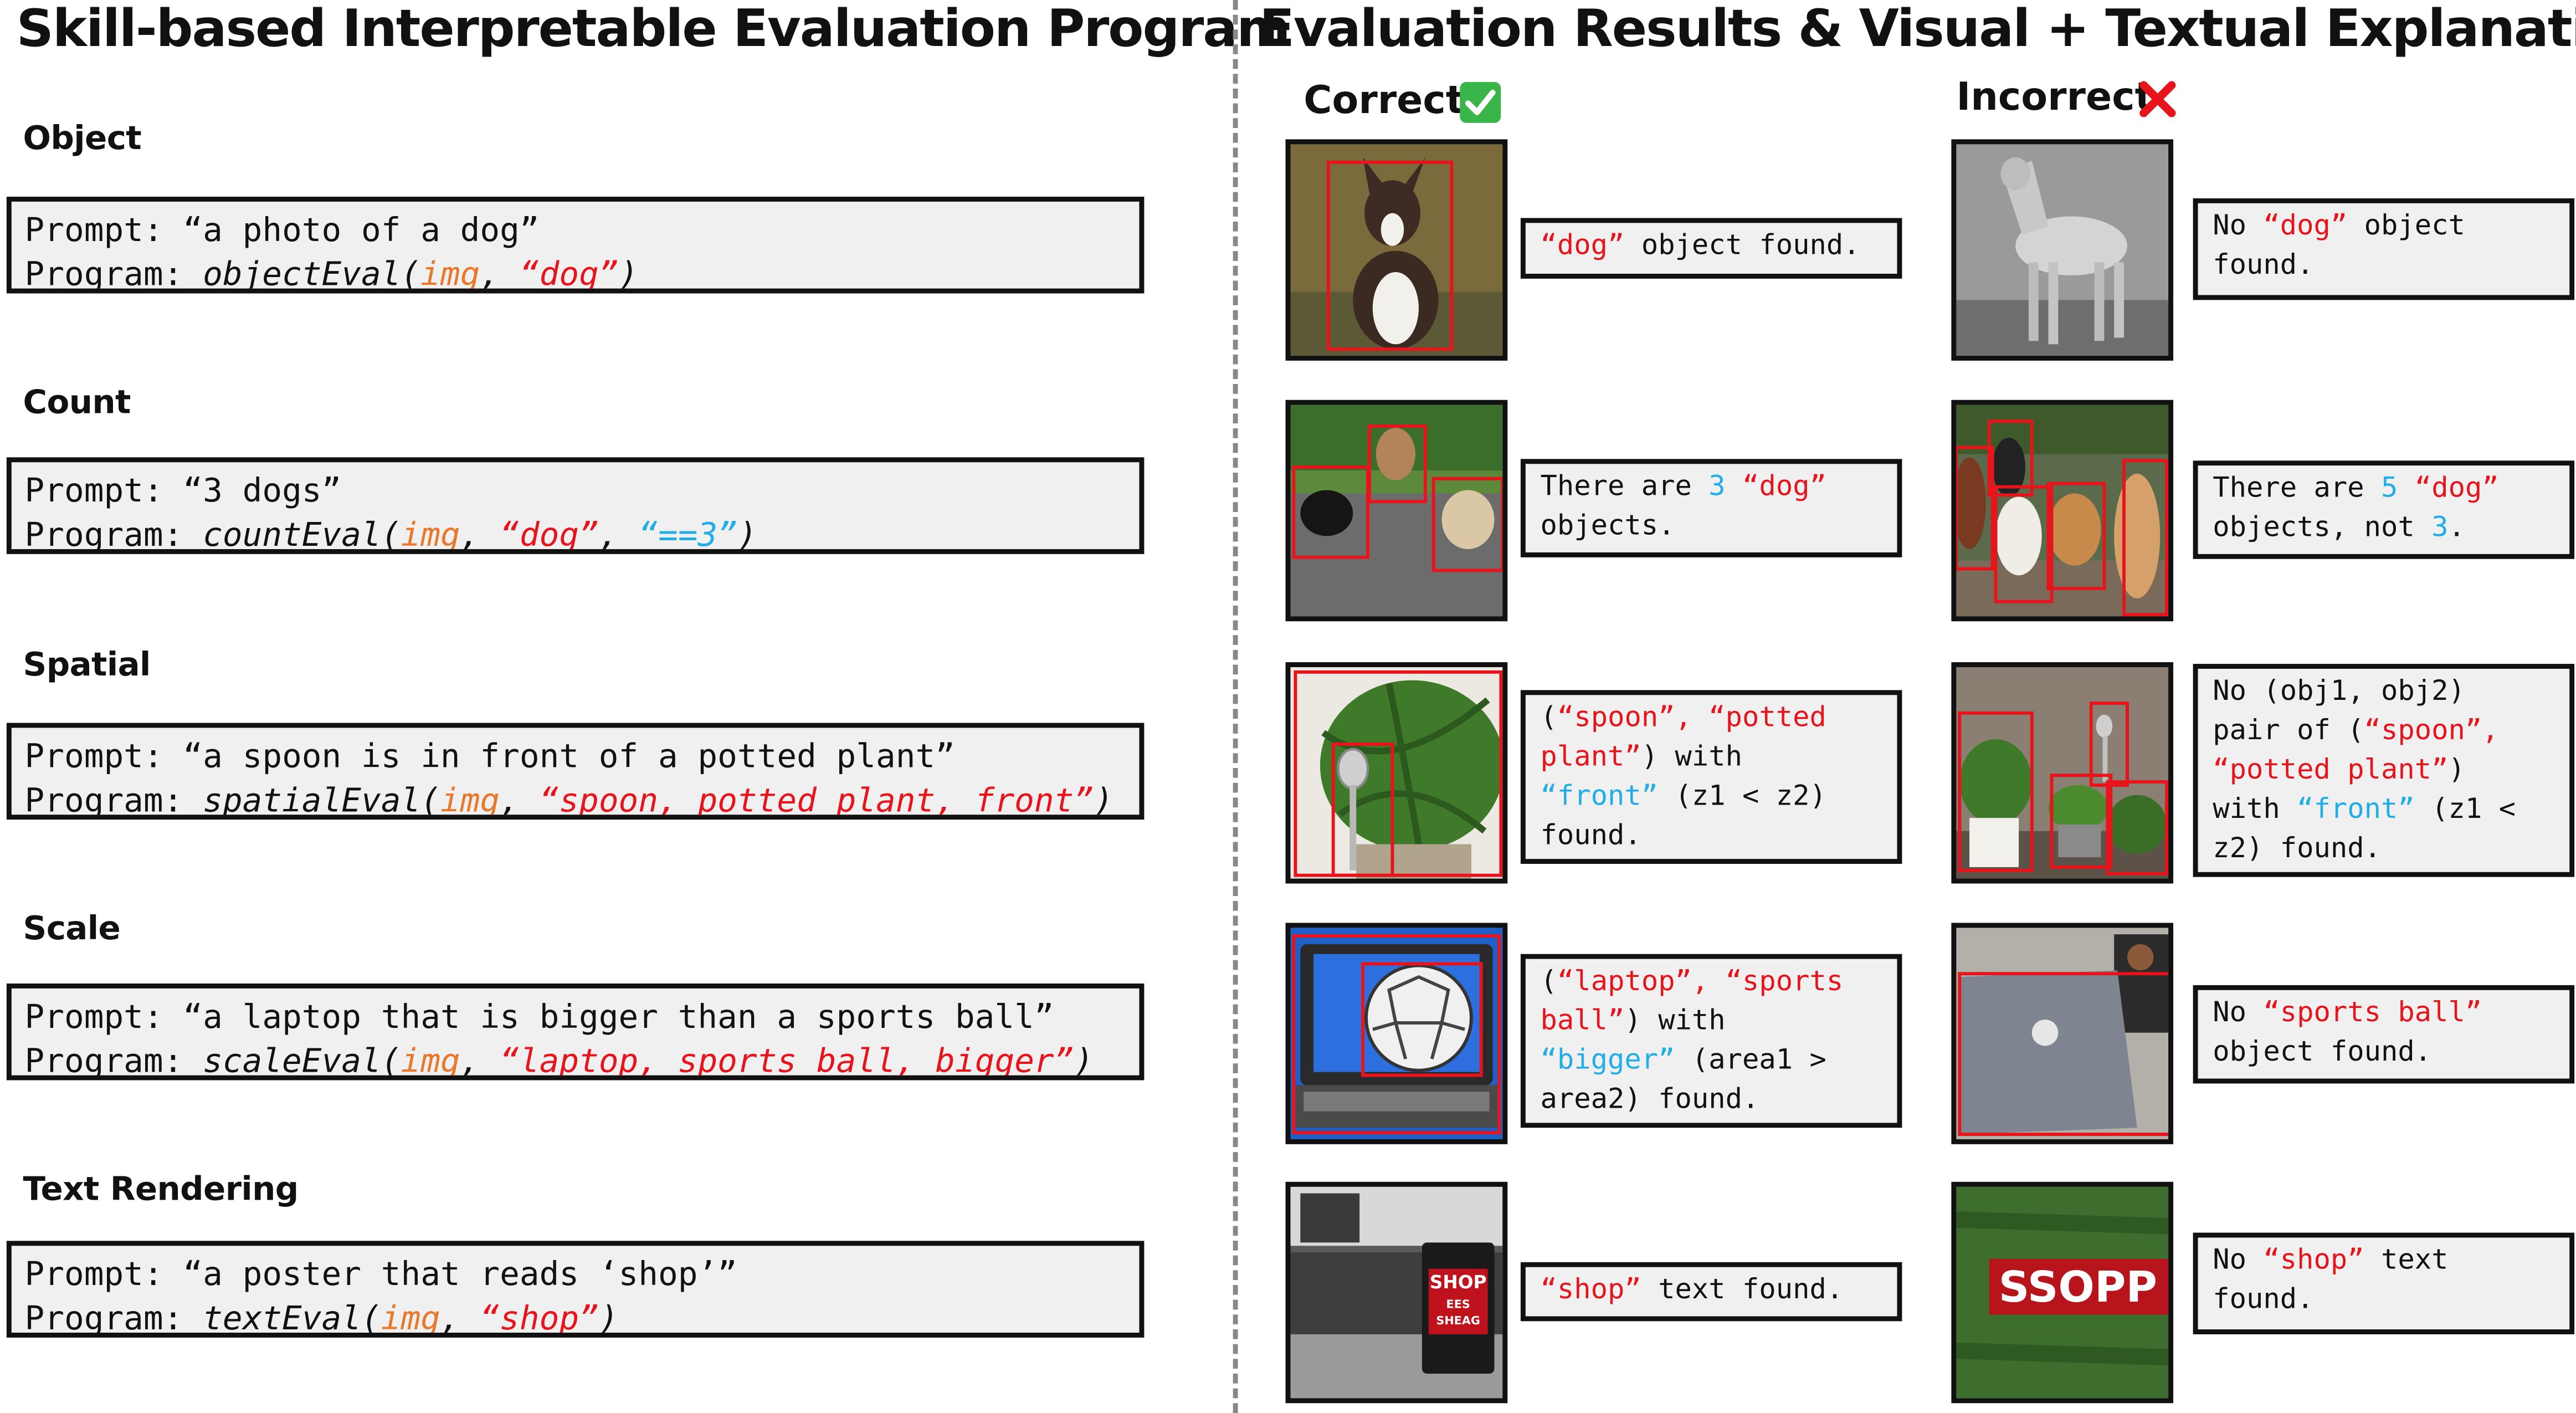 The width and height of the screenshot is (2576, 1413). I want to click on explanation-count-correct: There are 3 “dog” objects., so click(1711, 508).